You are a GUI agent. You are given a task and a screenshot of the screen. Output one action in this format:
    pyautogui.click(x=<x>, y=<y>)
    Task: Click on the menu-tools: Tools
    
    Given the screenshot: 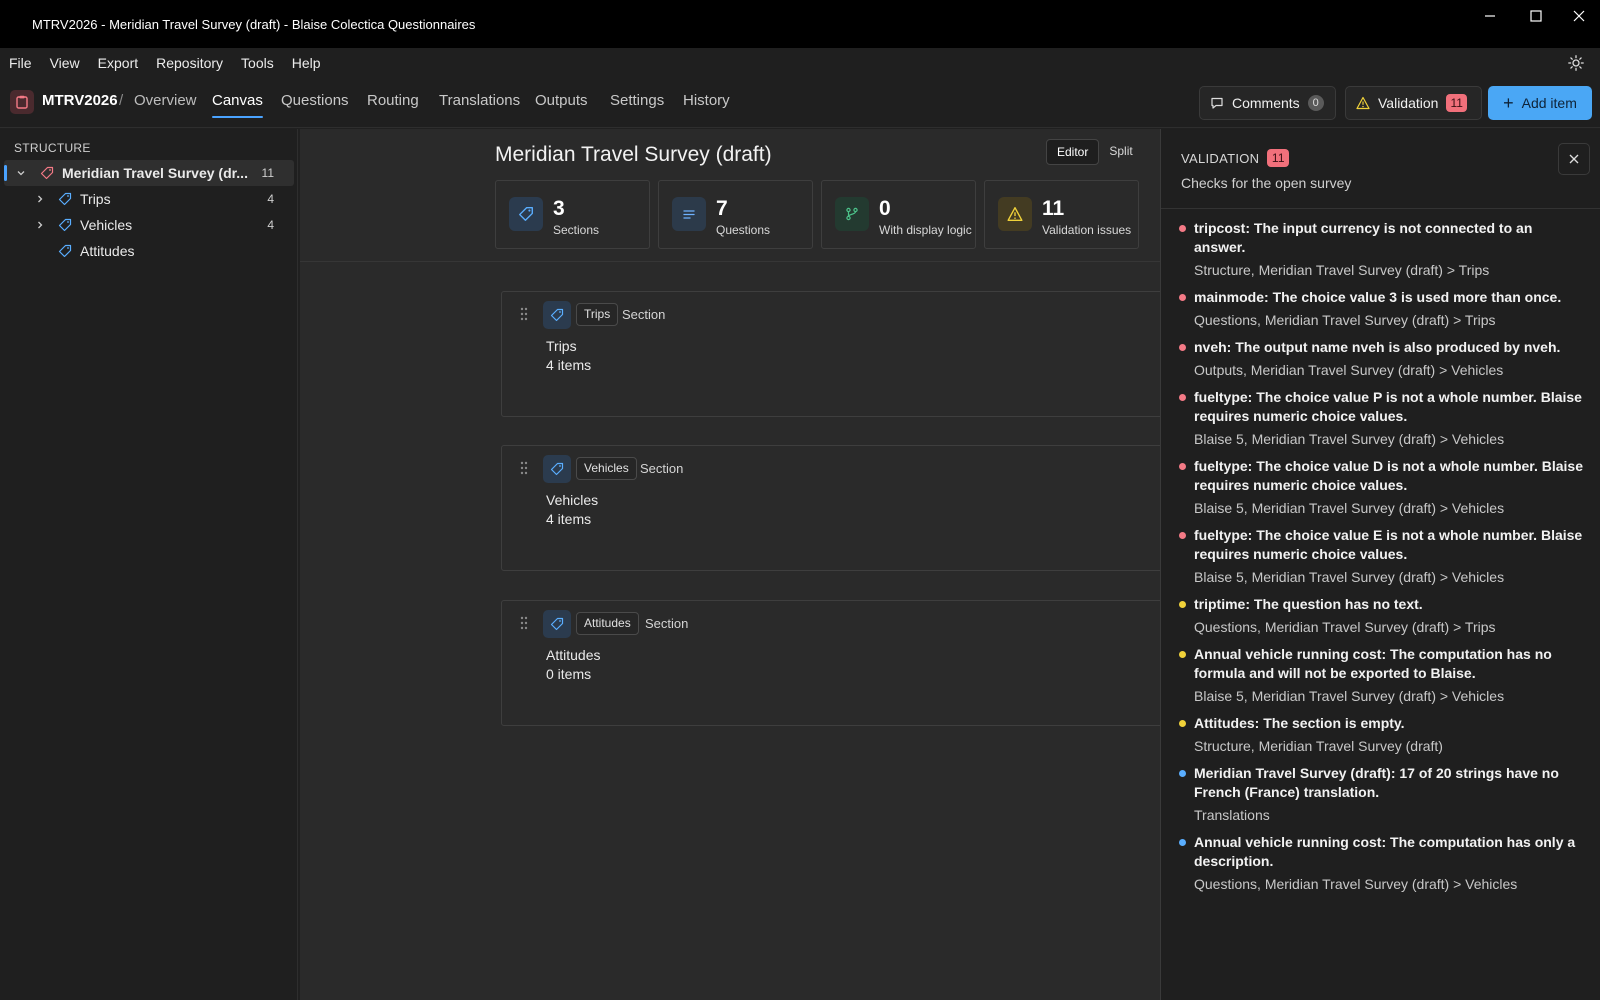 What is the action you would take?
    pyautogui.click(x=257, y=63)
    